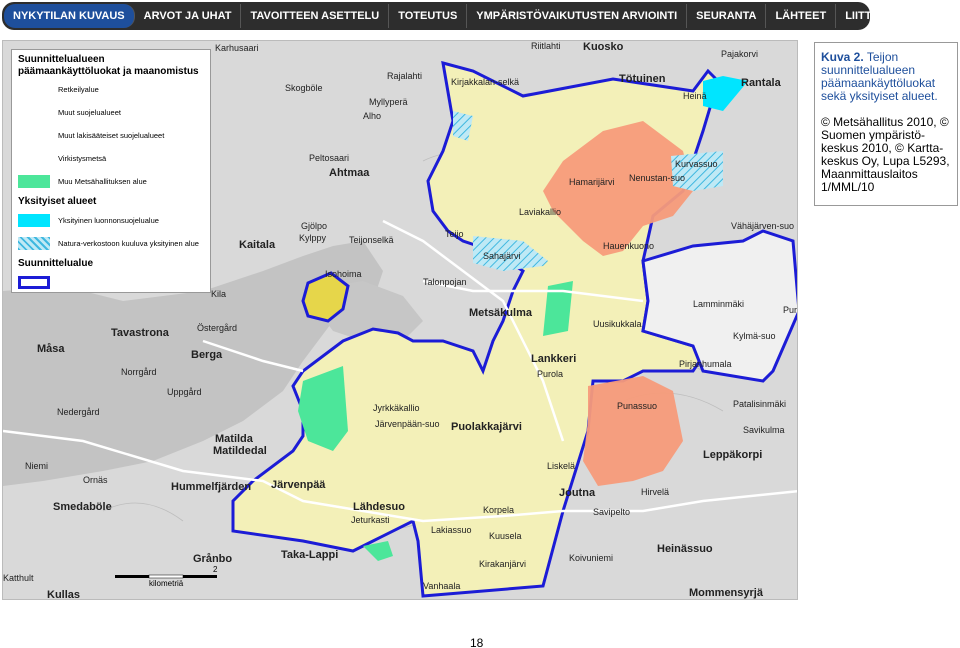 The width and height of the screenshot is (960, 648). What do you see at coordinates (790, 310) in the screenshot?
I see `place-label: Purso` at bounding box center [790, 310].